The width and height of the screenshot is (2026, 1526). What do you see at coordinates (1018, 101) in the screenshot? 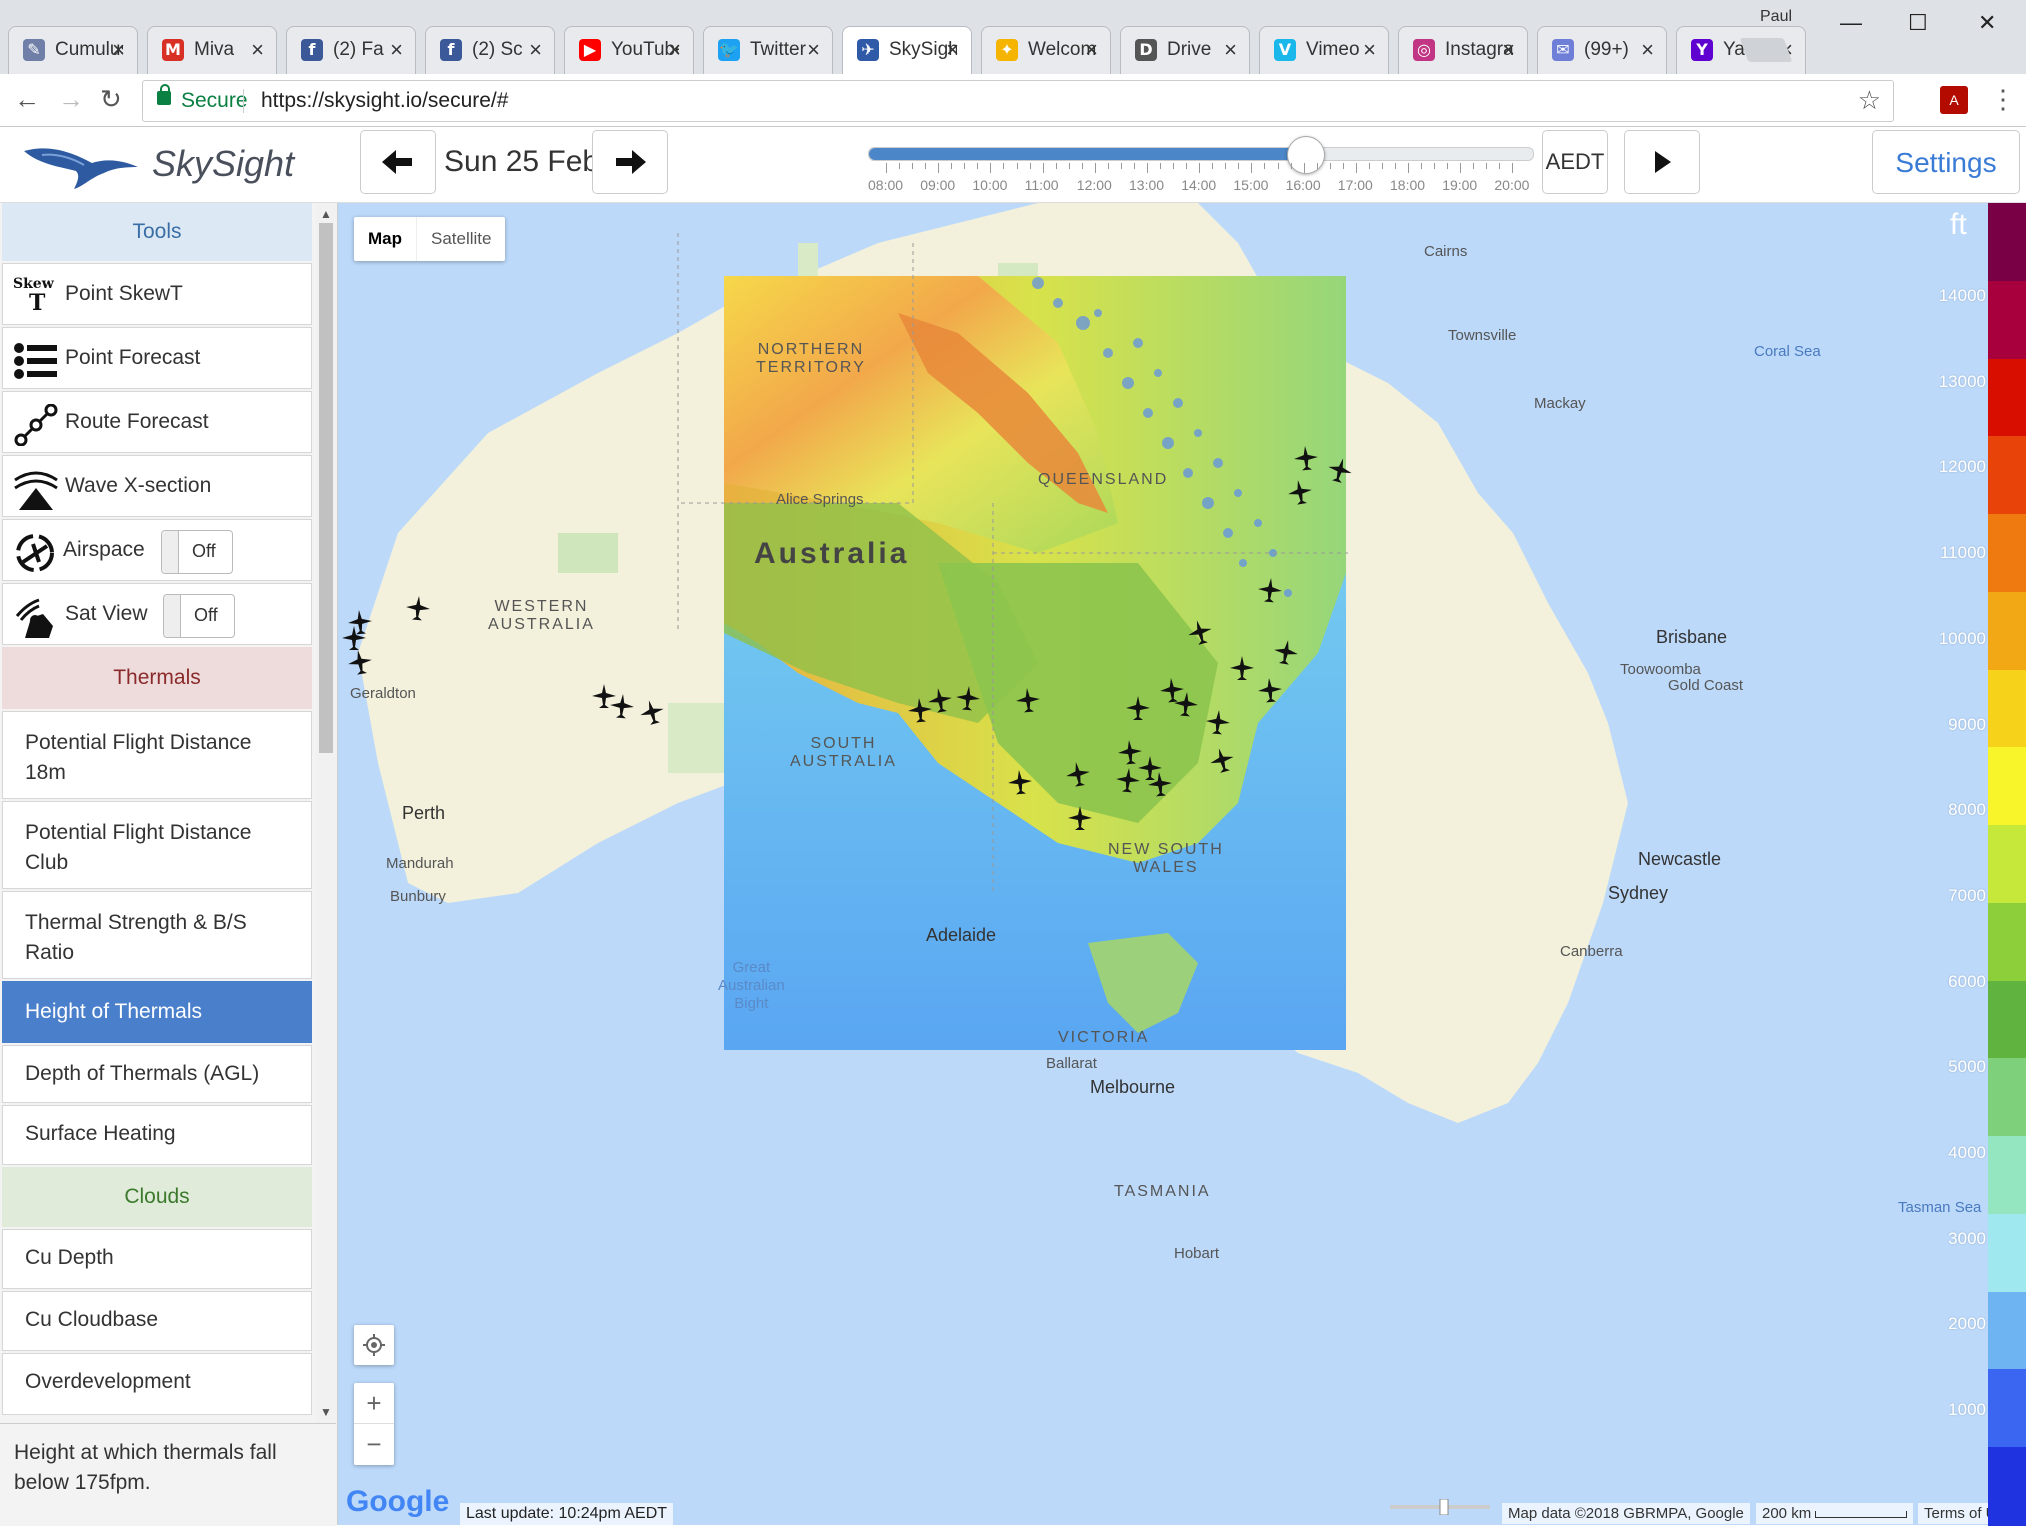
I see `url-input: Secure https://skysight.io/secure/# ☆` at bounding box center [1018, 101].